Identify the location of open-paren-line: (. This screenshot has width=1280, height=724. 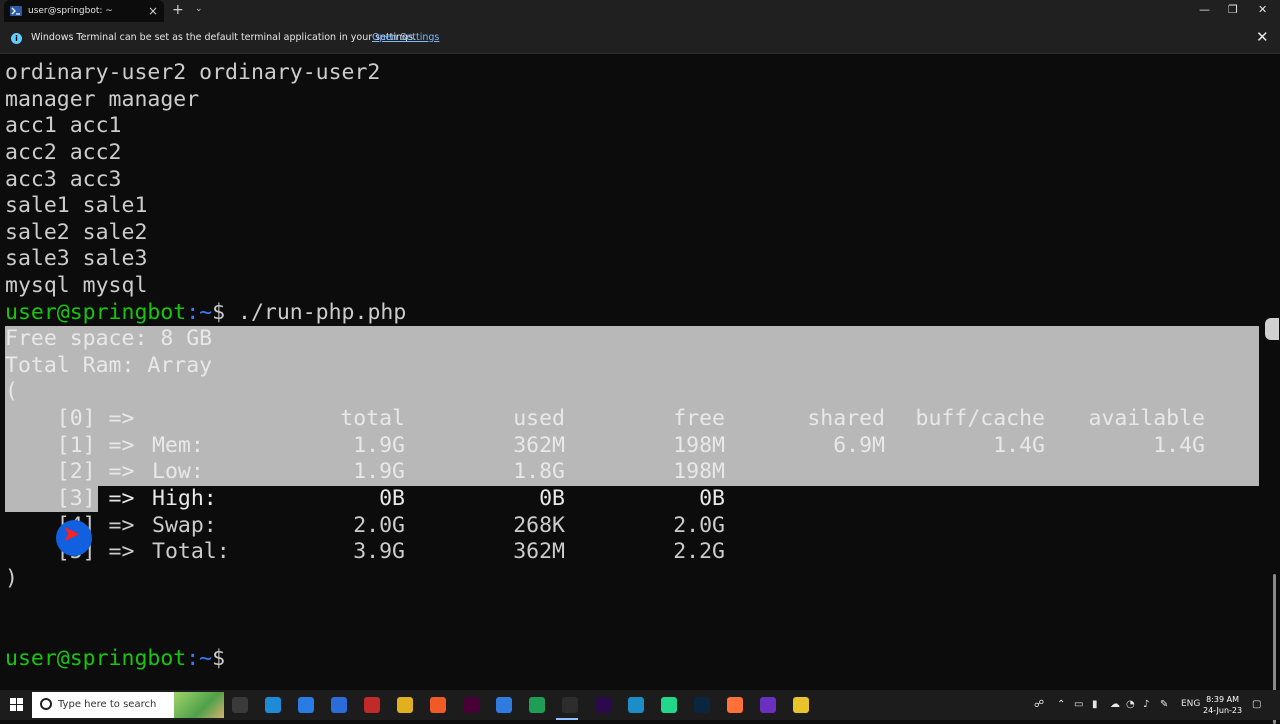
(11, 391).